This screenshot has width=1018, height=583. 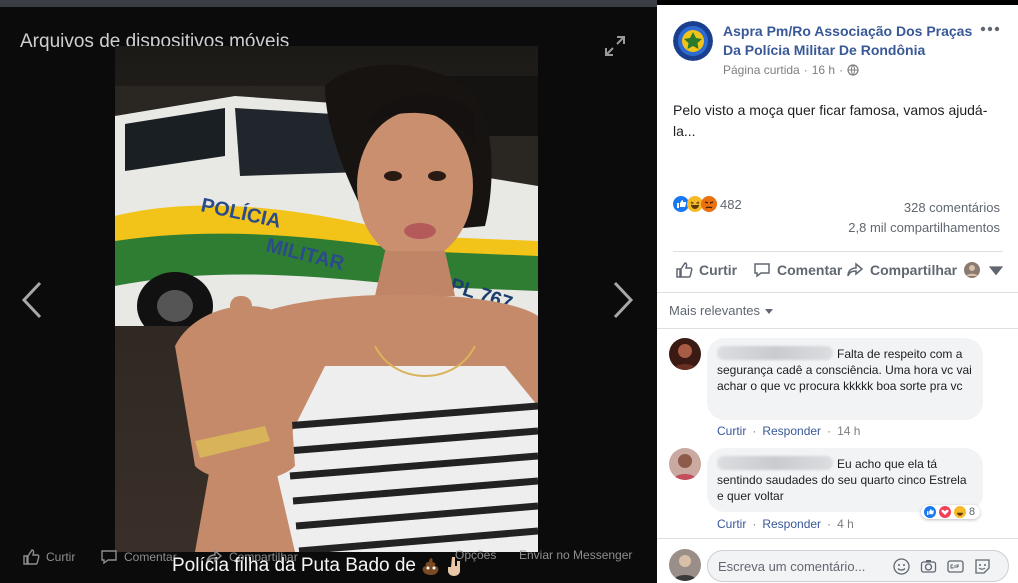 I want to click on comment-reactions-count: 8, so click(x=972, y=512).